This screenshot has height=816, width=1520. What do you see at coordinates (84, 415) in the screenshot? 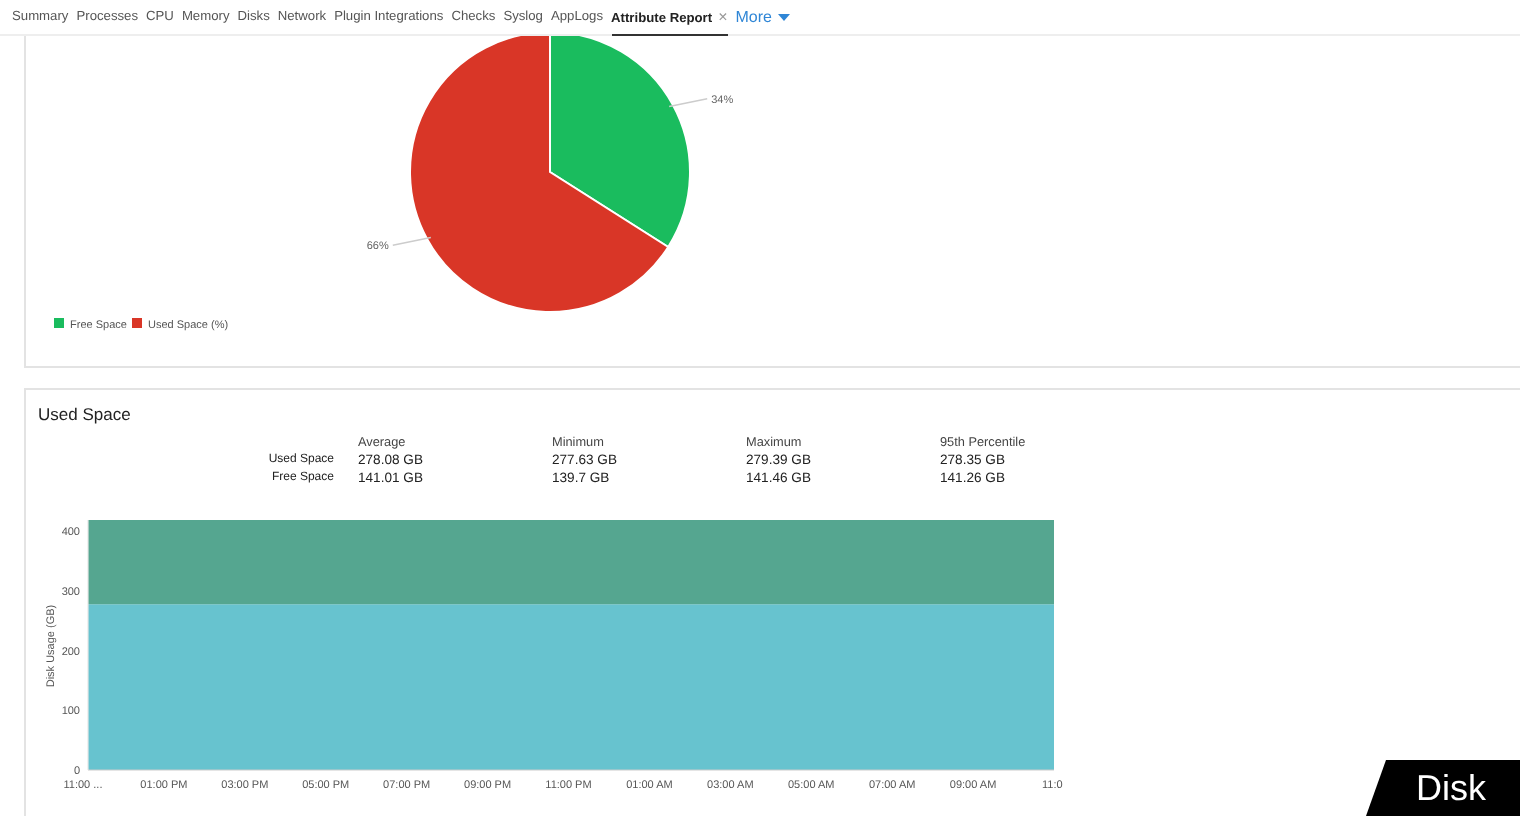
I see `panel-title: Used Space` at bounding box center [84, 415].